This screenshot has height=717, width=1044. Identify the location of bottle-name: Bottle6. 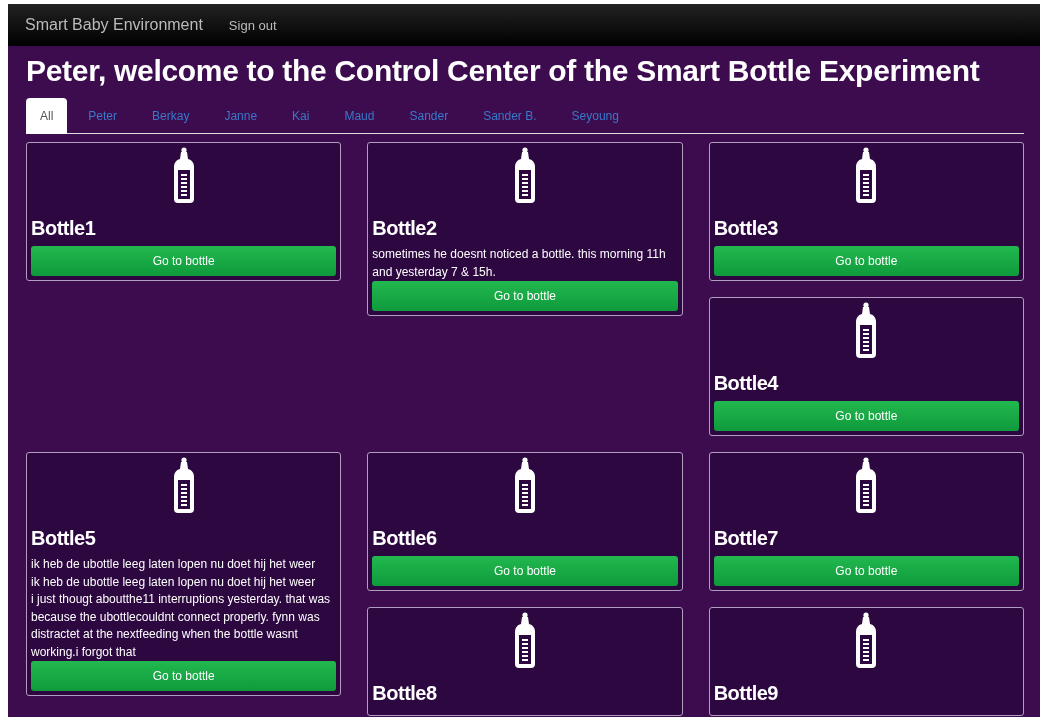
(405, 538).